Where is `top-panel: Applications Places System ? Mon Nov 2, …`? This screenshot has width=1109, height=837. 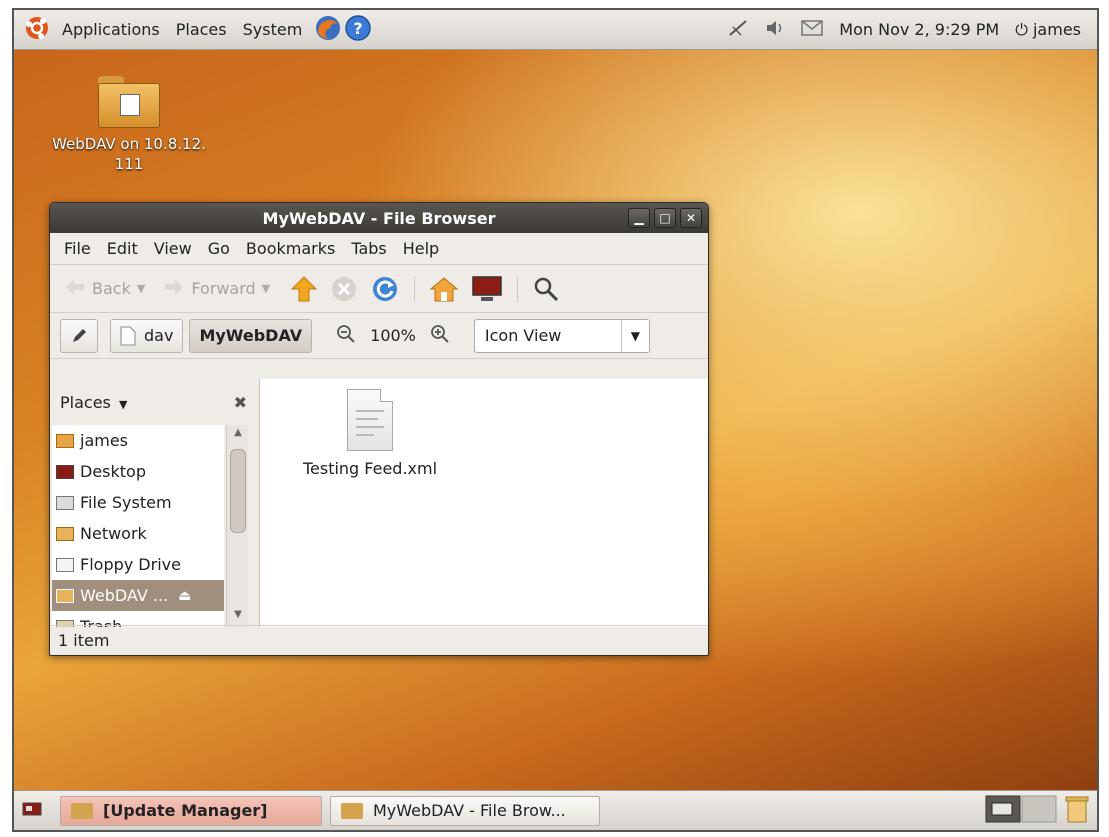 top-panel: Applications Places System ? Mon Nov 2, … is located at coordinates (555, 30).